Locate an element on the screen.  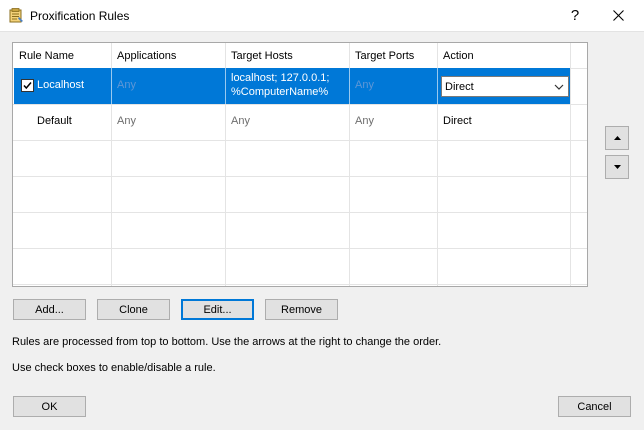
column-header-target-hosts: Target Hosts is located at coordinates (262, 56).